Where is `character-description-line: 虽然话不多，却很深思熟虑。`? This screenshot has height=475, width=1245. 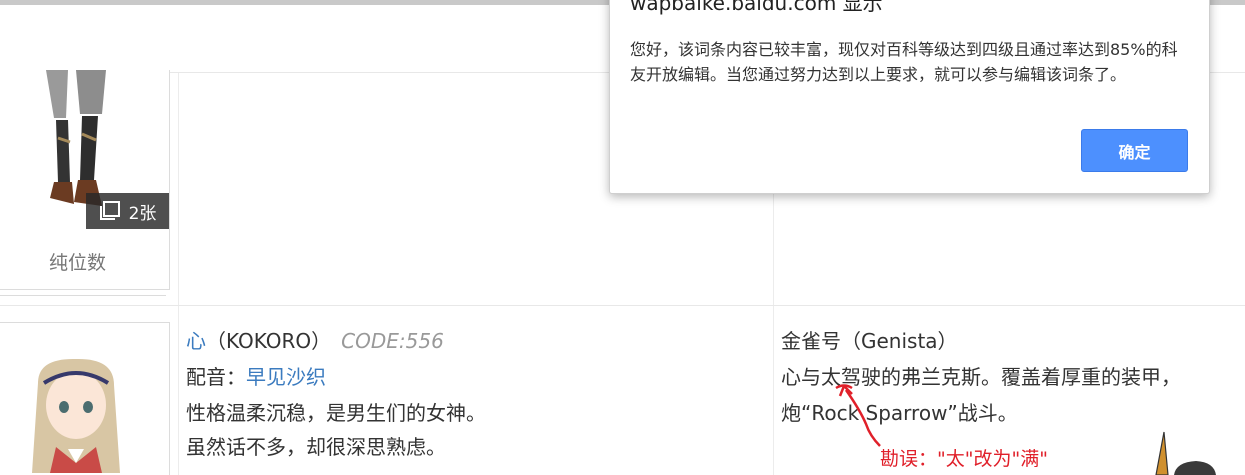 character-description-line: 虽然话不多，却很深思熟虑。 is located at coordinates (316, 447).